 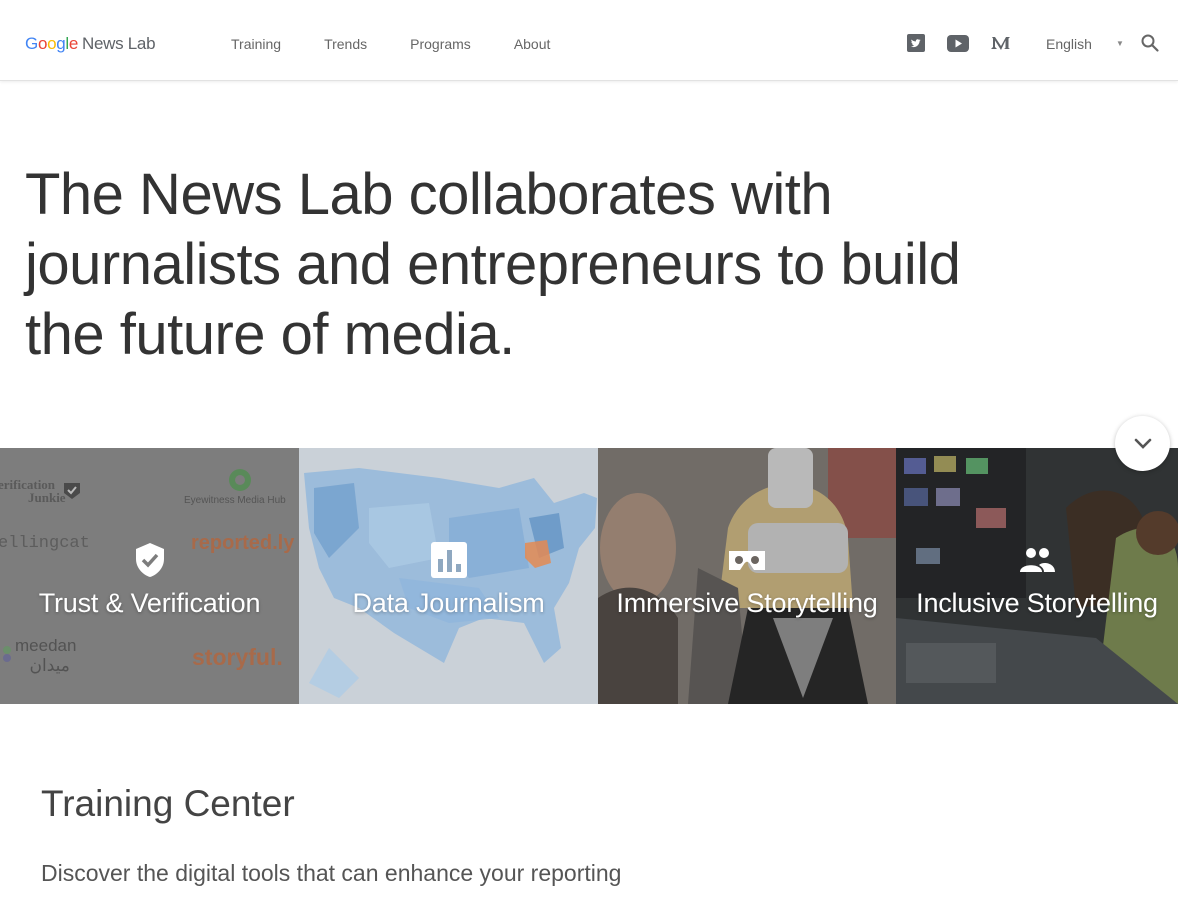 I want to click on youtube-icon, so click(x=958, y=43).